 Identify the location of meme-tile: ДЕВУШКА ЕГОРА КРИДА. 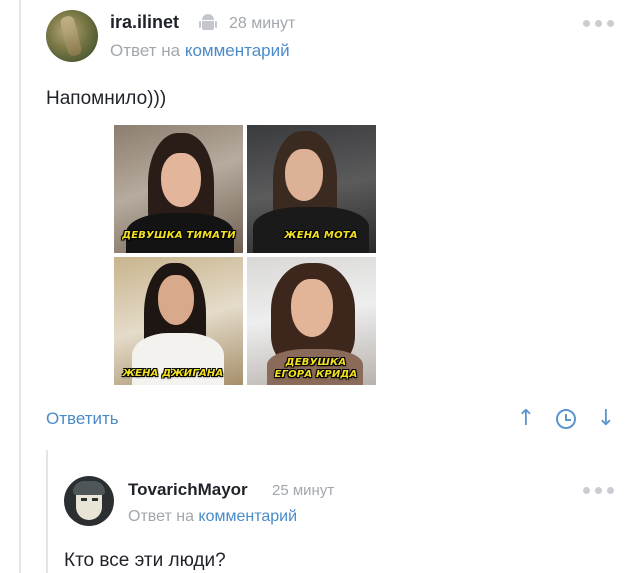
(311, 321).